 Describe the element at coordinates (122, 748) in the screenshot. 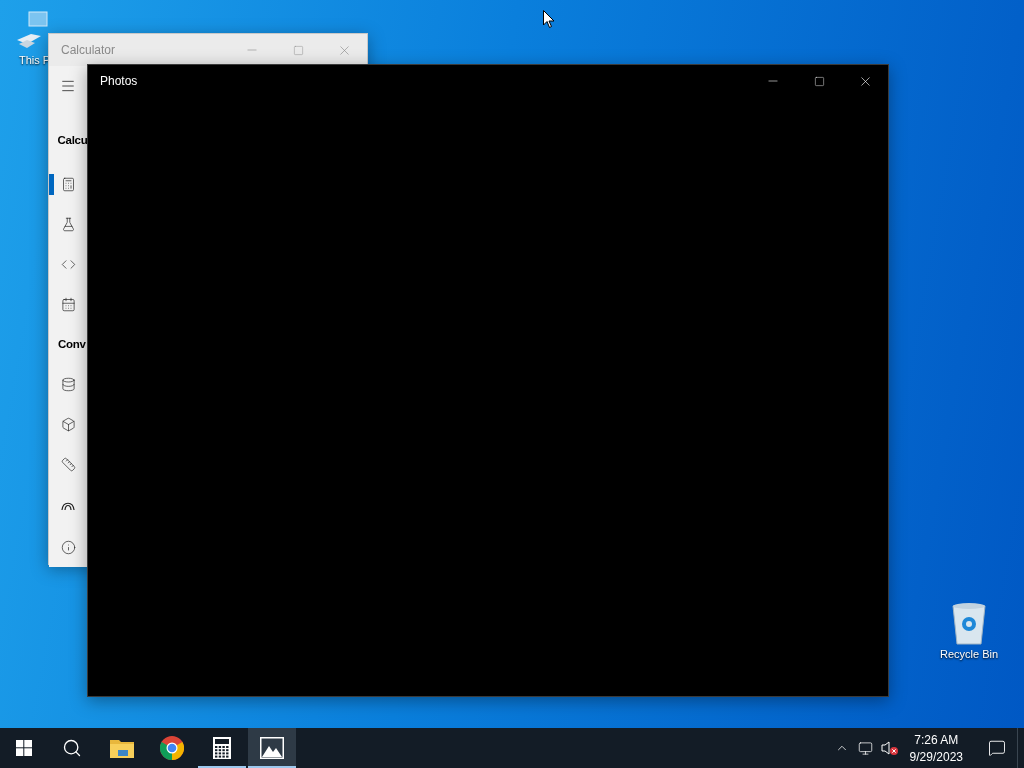

I see `folder-icon` at that location.